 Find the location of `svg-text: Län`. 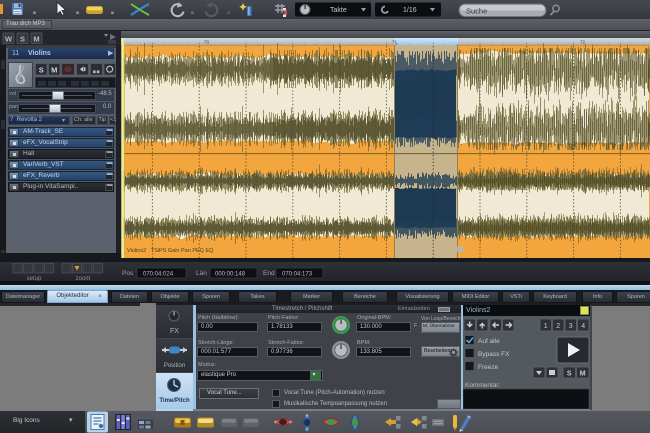

svg-text: Län is located at coordinates (201, 273).